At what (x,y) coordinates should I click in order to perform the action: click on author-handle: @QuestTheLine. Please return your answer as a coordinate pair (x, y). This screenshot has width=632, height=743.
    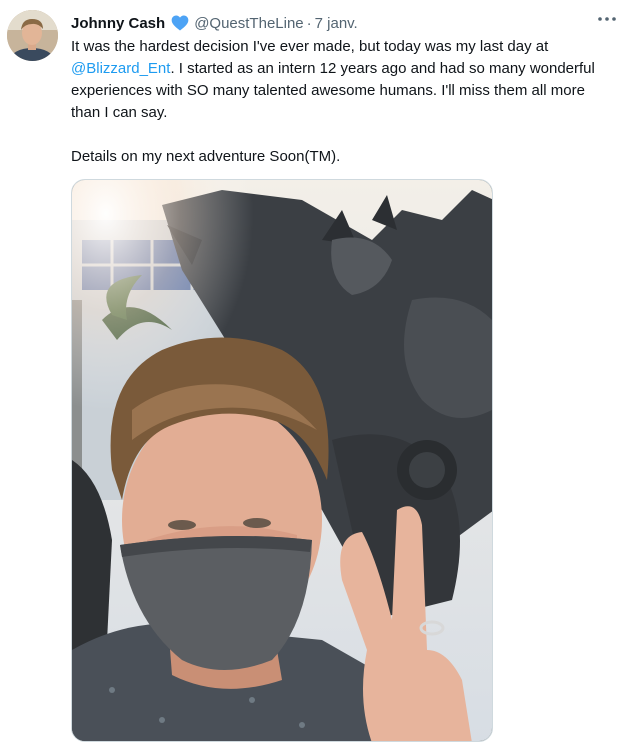
    Looking at the image, I should click on (248, 23).